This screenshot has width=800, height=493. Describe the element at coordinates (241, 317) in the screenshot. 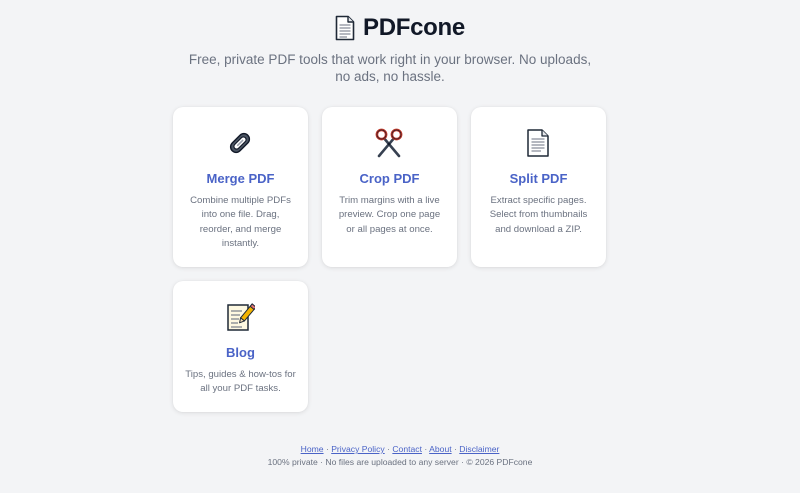

I see `memo-icon` at that location.